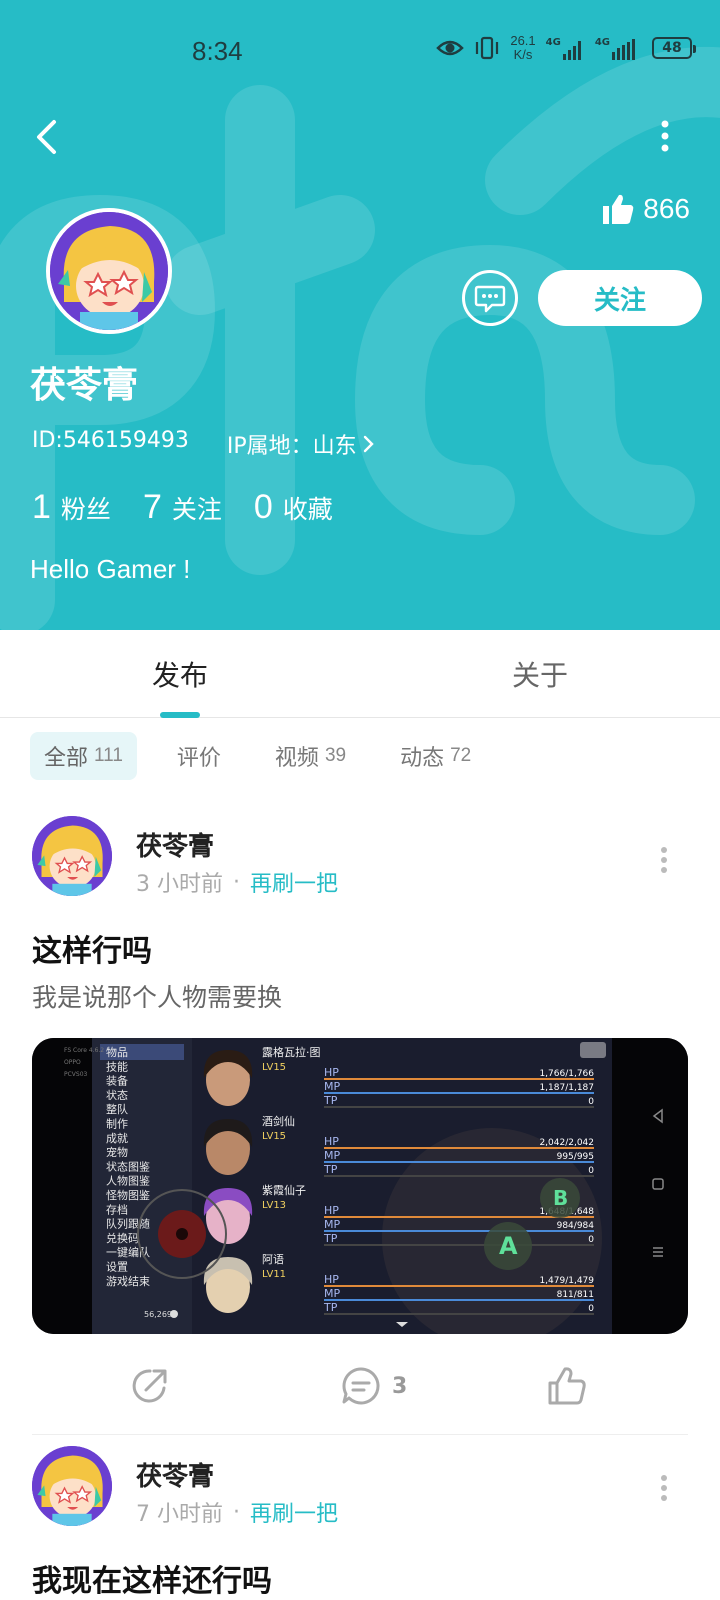 The width and height of the screenshot is (720, 1600). I want to click on button-b-label: B, so click(560, 1198).